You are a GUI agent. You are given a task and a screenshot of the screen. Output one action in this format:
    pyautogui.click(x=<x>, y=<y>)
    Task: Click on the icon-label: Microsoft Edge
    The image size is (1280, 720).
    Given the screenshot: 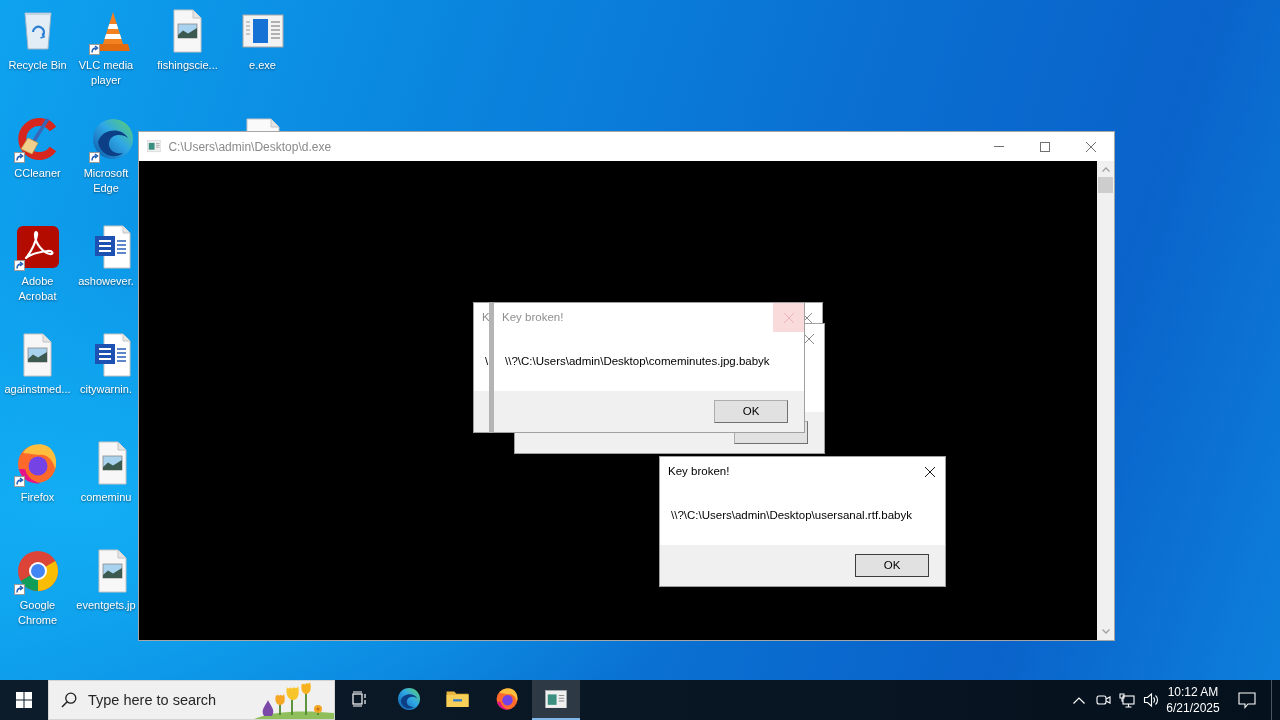 What is the action you would take?
    pyautogui.click(x=106, y=181)
    